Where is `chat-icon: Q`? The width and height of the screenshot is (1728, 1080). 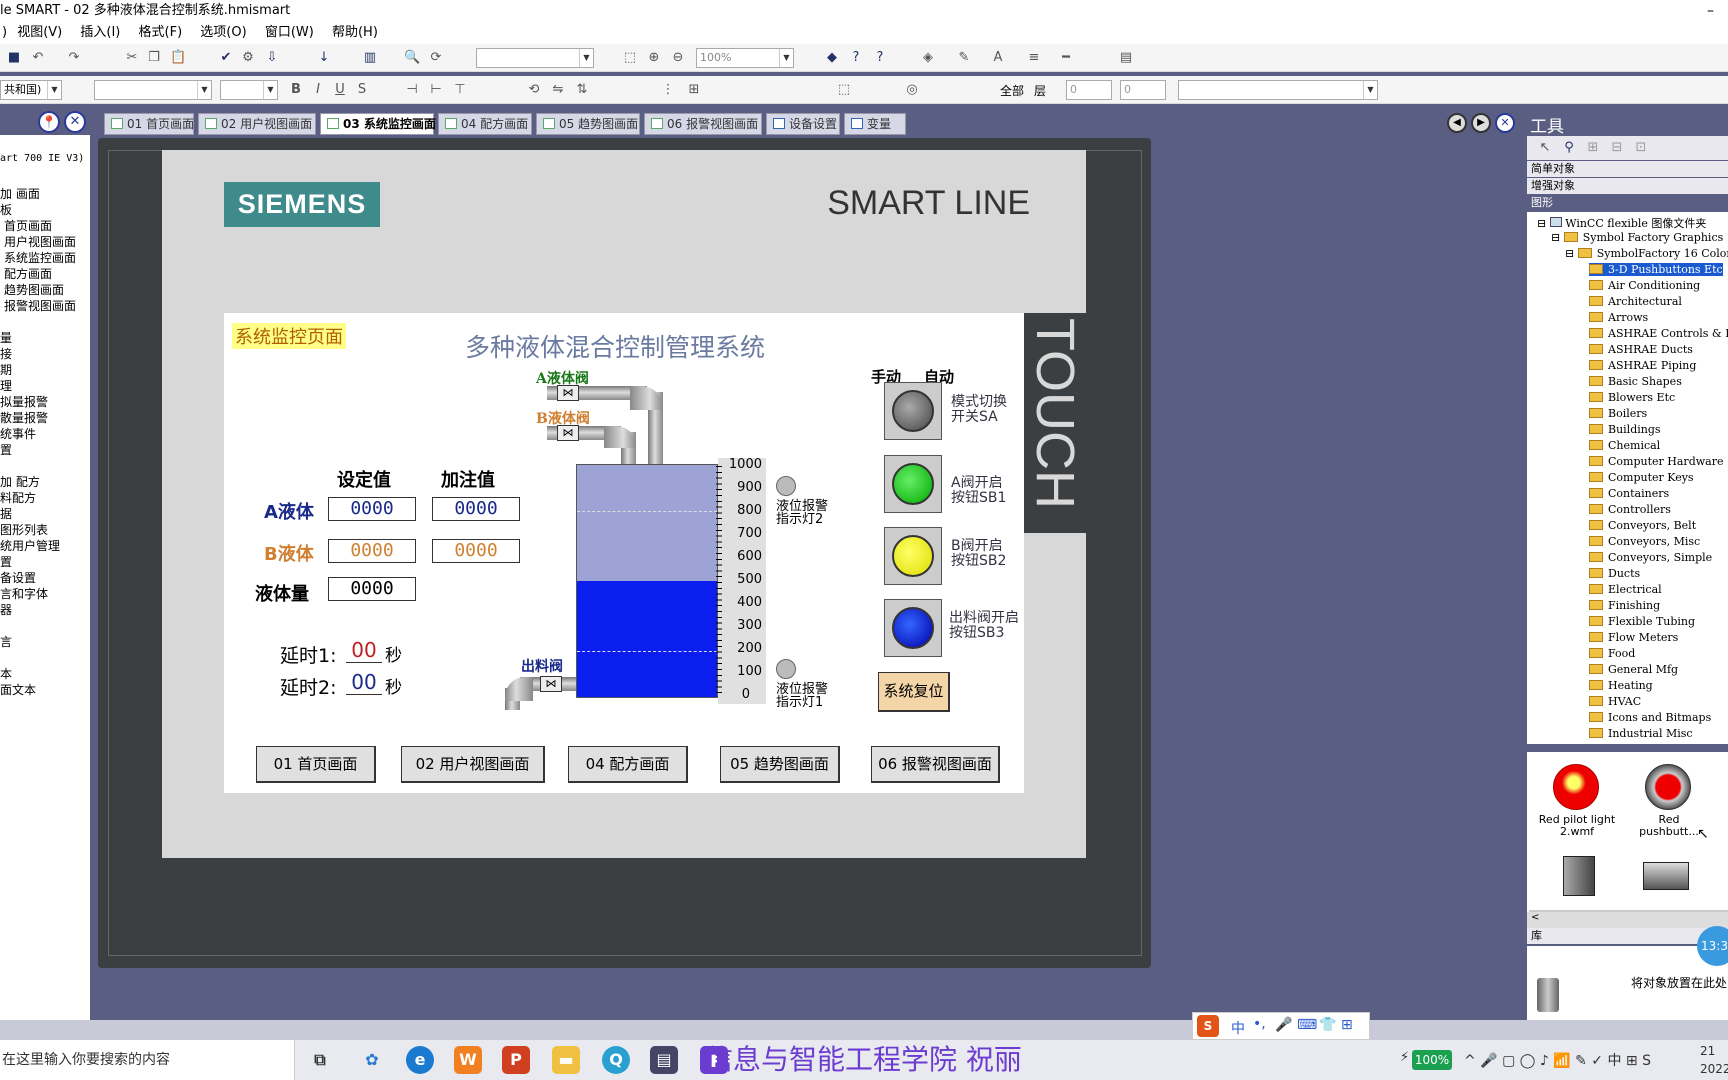
chat-icon: Q is located at coordinates (616, 1060).